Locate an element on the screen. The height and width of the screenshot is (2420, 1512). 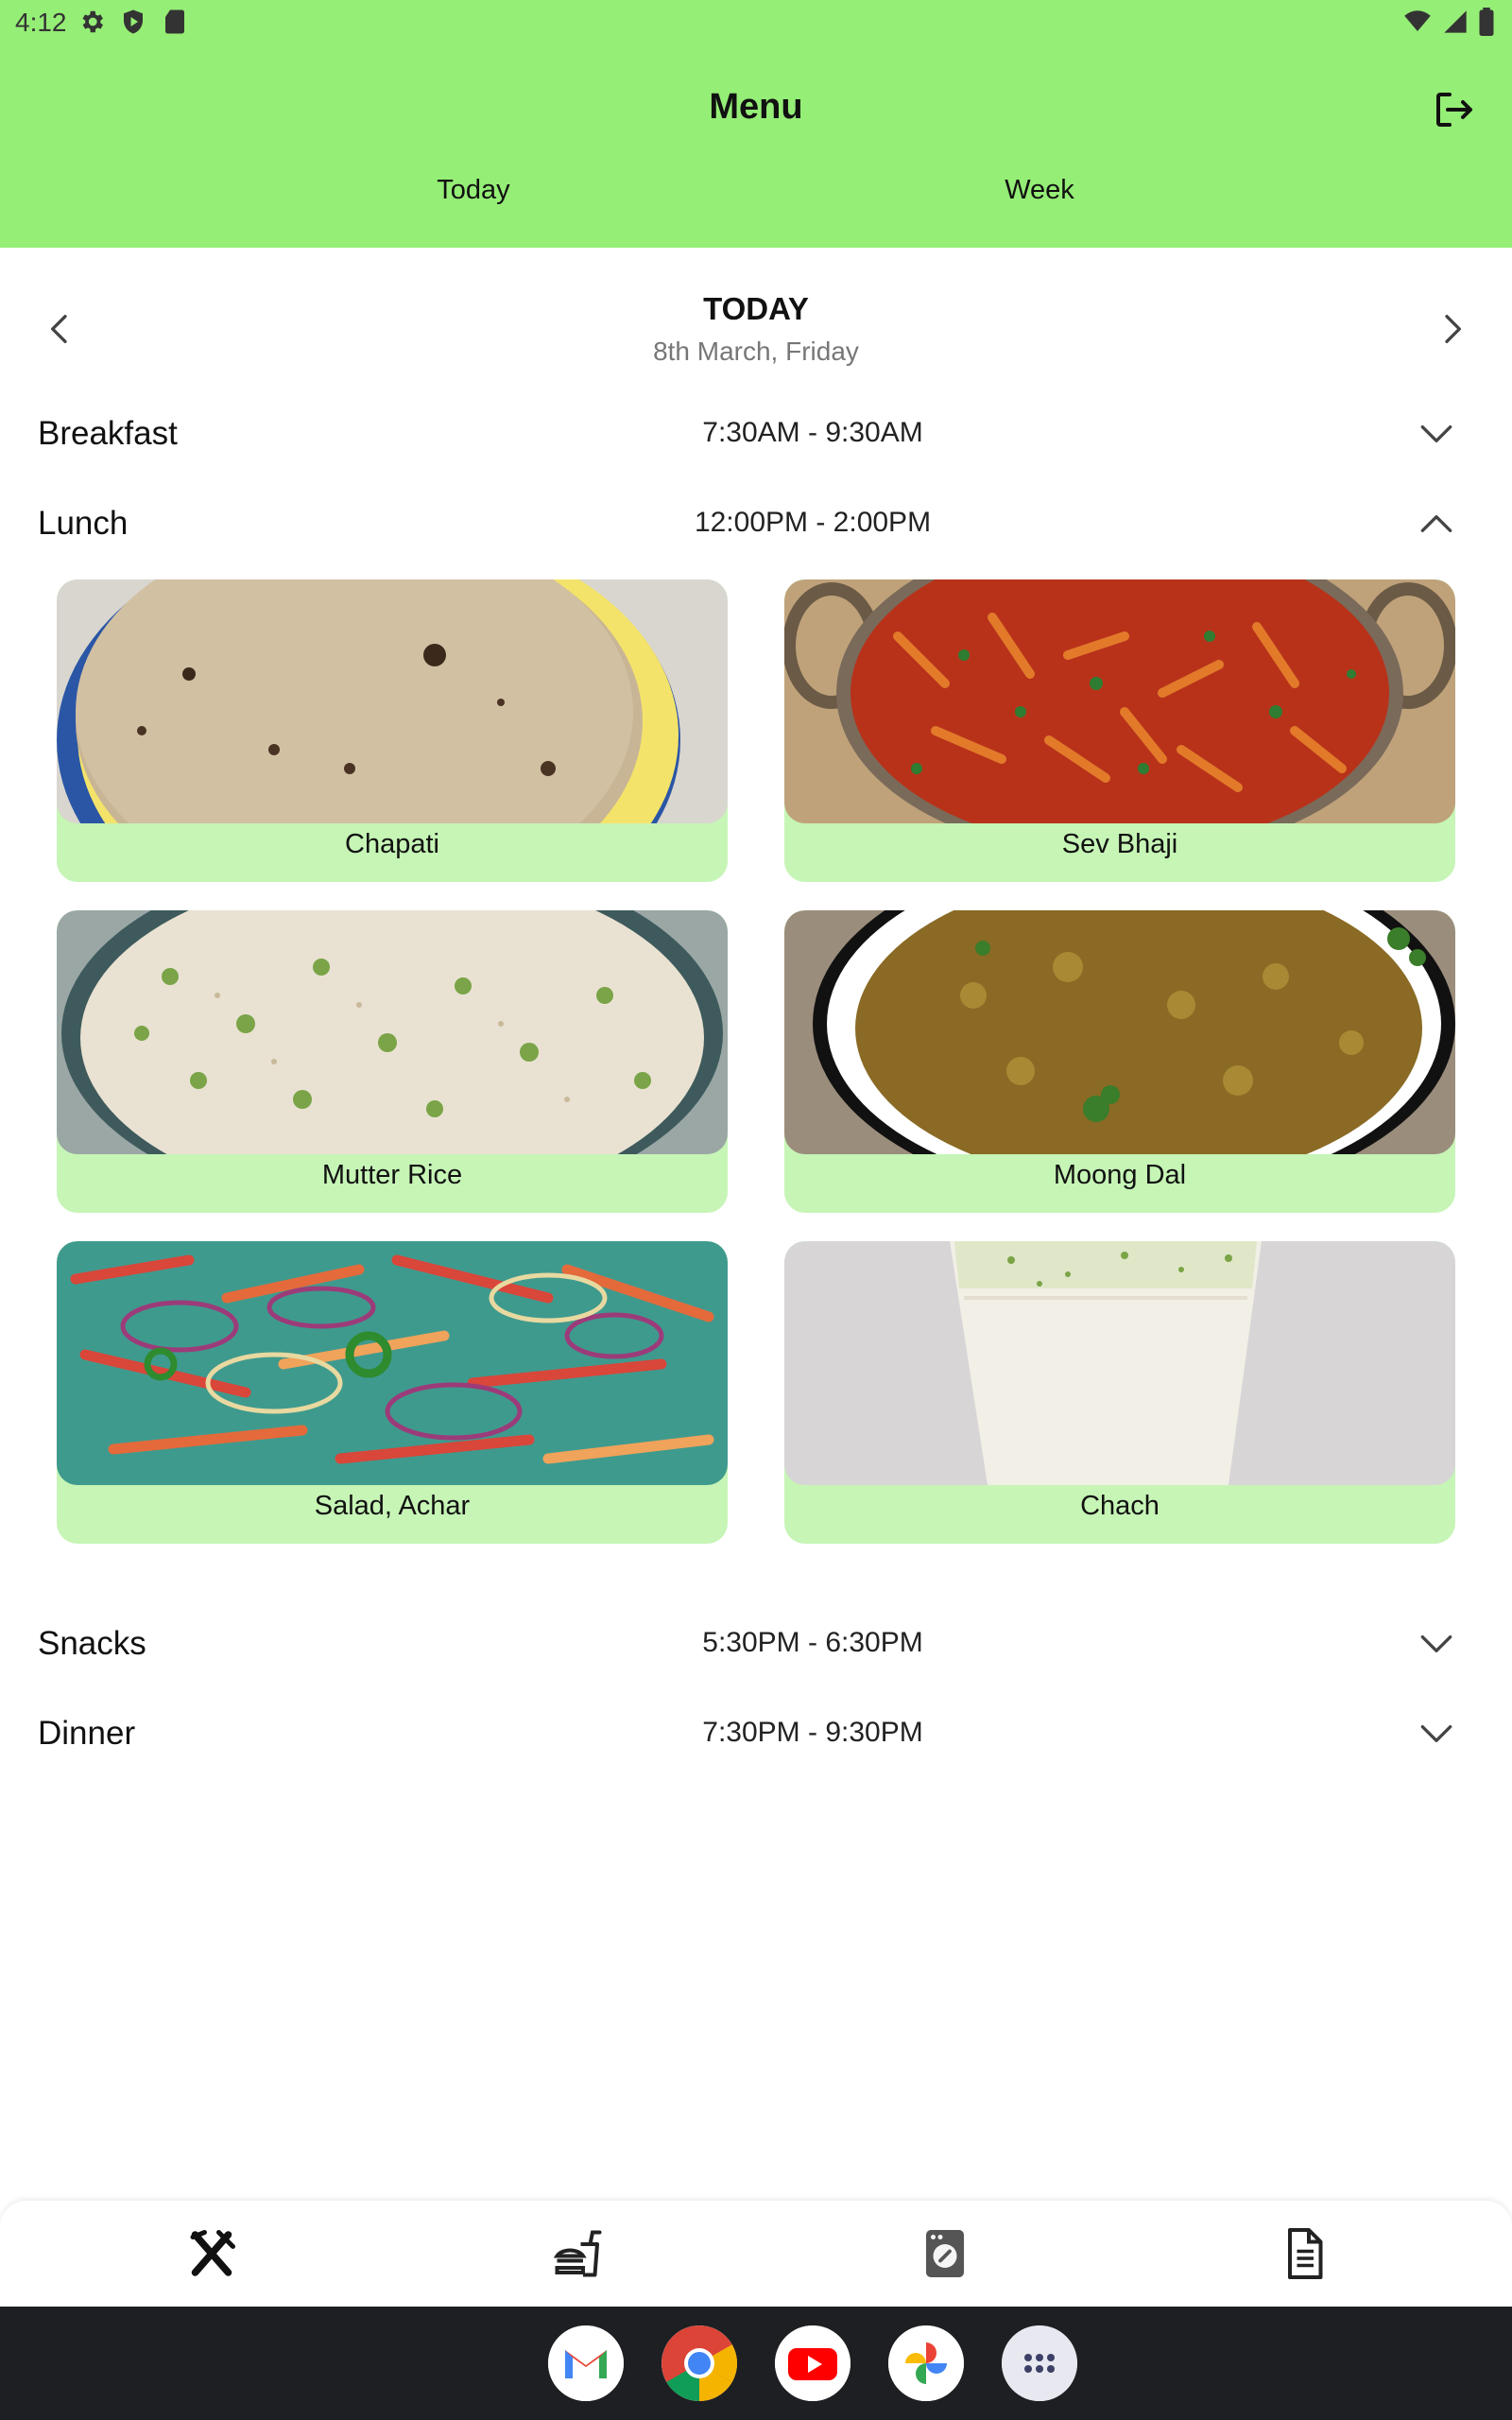
date-title: TODAY is located at coordinates (756, 309).